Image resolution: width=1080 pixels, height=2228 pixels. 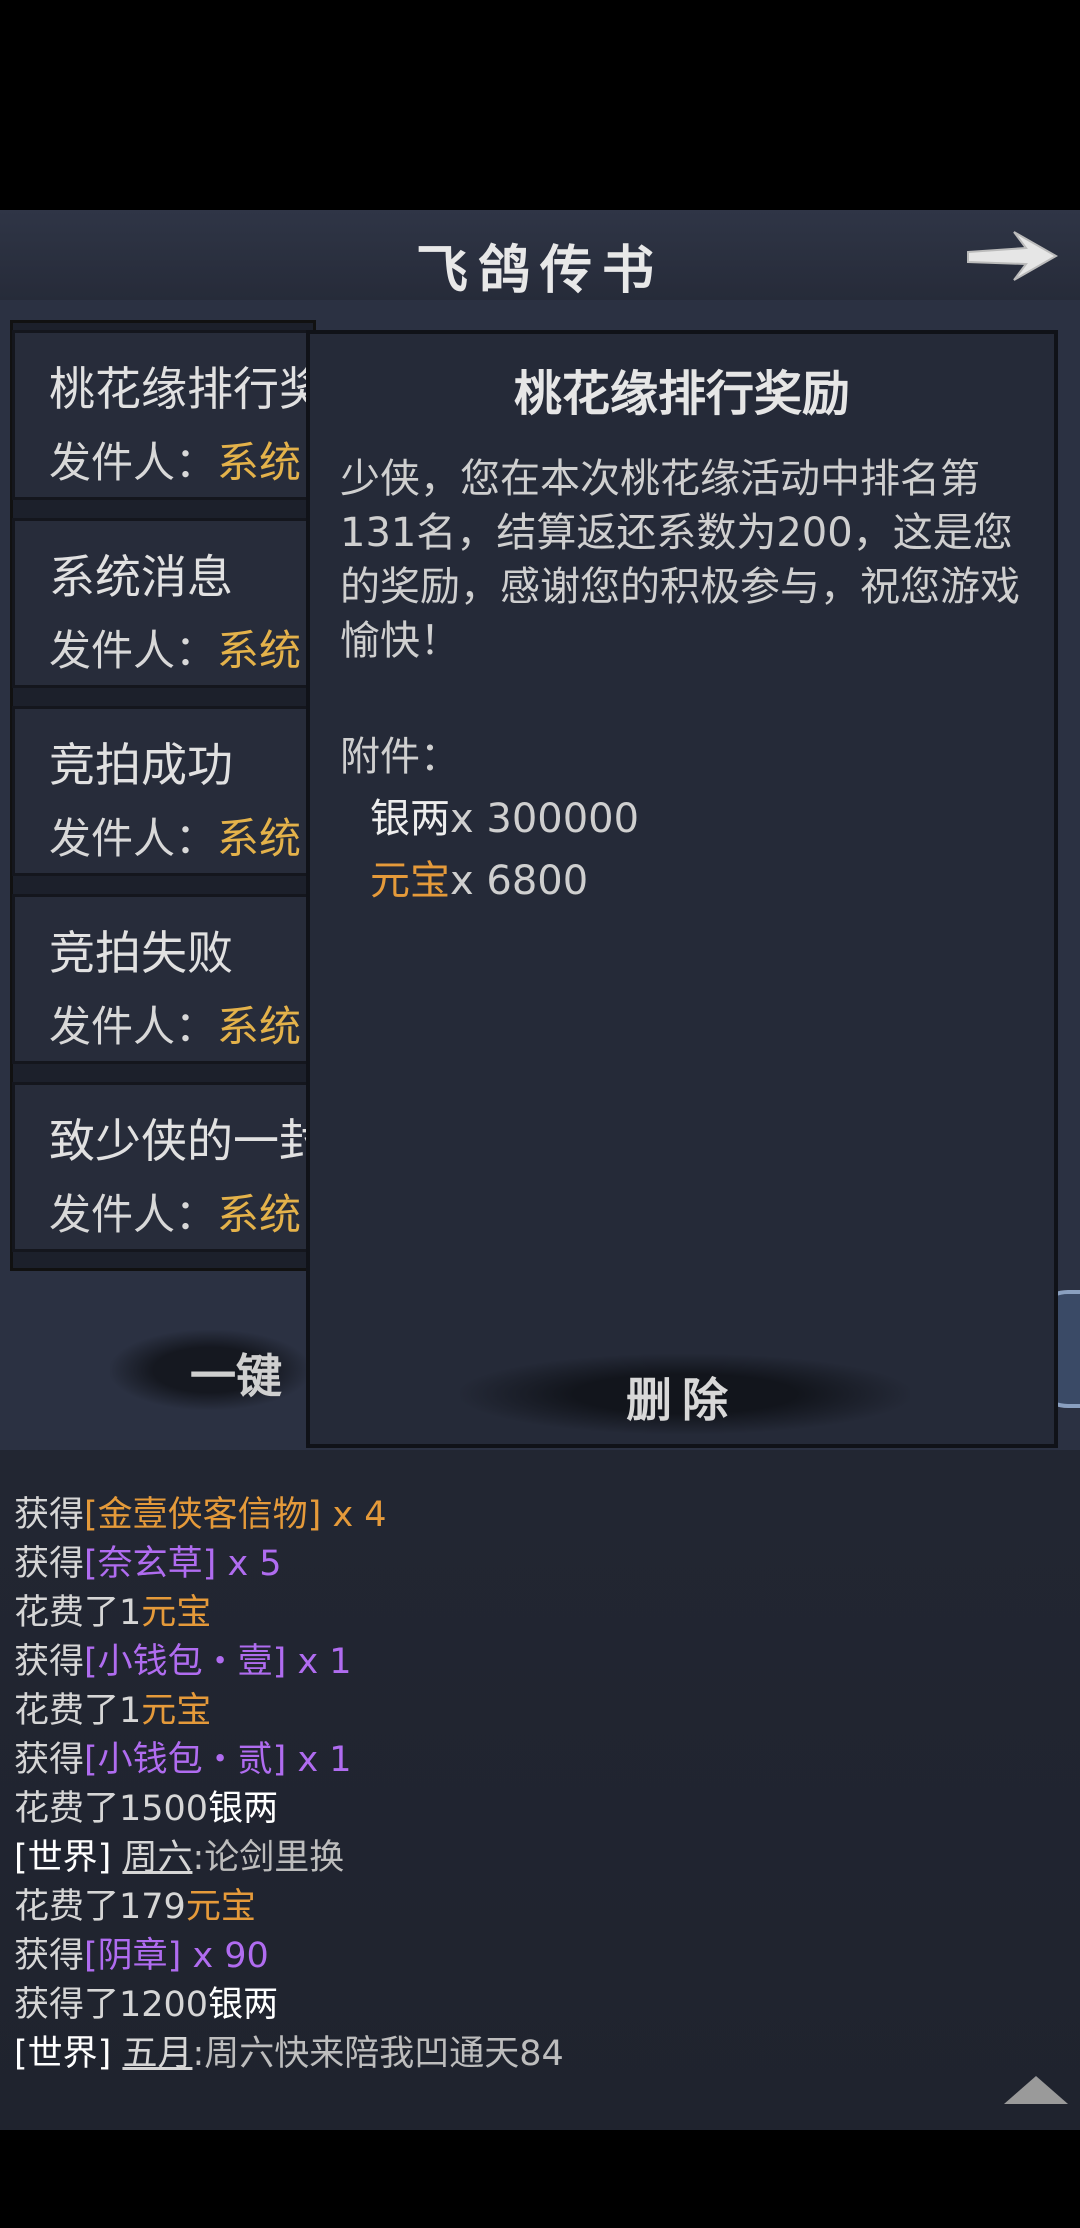 What do you see at coordinates (400, 757) in the screenshot?
I see `attachment-label: 附件：` at bounding box center [400, 757].